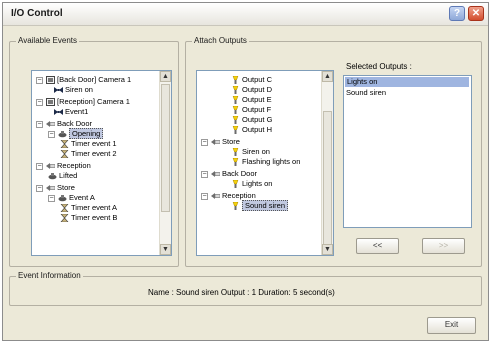  Describe the element at coordinates (74, 165) in the screenshot. I see `tree-item-label: Reception` at that location.